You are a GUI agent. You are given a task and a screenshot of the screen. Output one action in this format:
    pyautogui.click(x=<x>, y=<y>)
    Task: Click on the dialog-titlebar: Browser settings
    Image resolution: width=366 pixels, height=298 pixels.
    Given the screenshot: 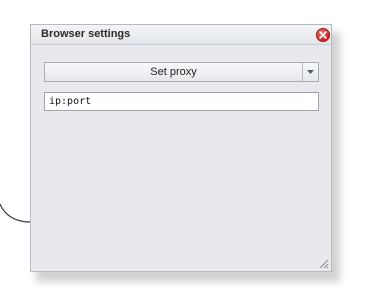 What is the action you would take?
    pyautogui.click(x=181, y=35)
    